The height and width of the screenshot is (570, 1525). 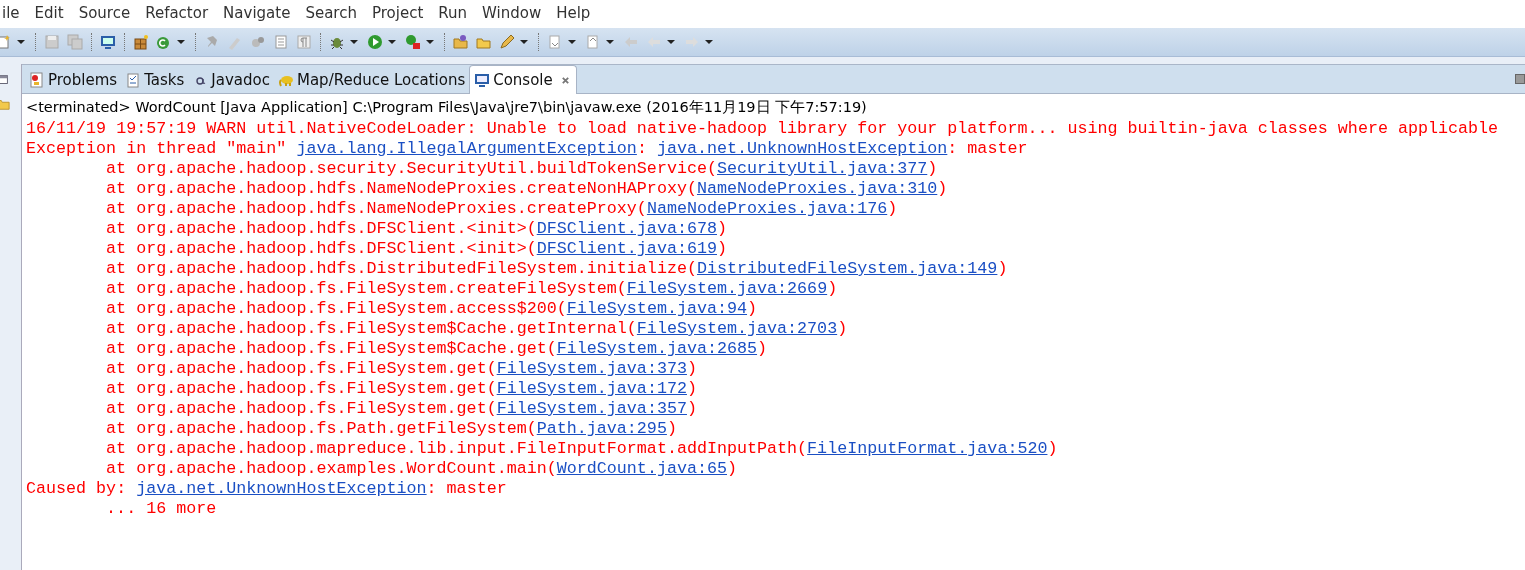 I want to click on menu-item: Edit, so click(x=48, y=12).